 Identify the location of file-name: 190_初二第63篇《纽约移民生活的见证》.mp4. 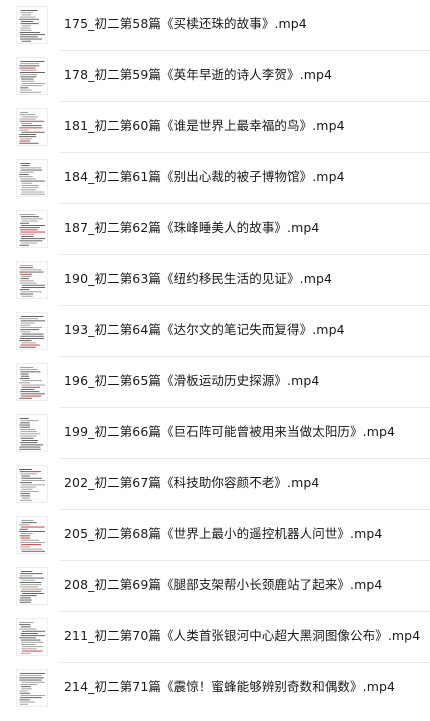
(198, 278).